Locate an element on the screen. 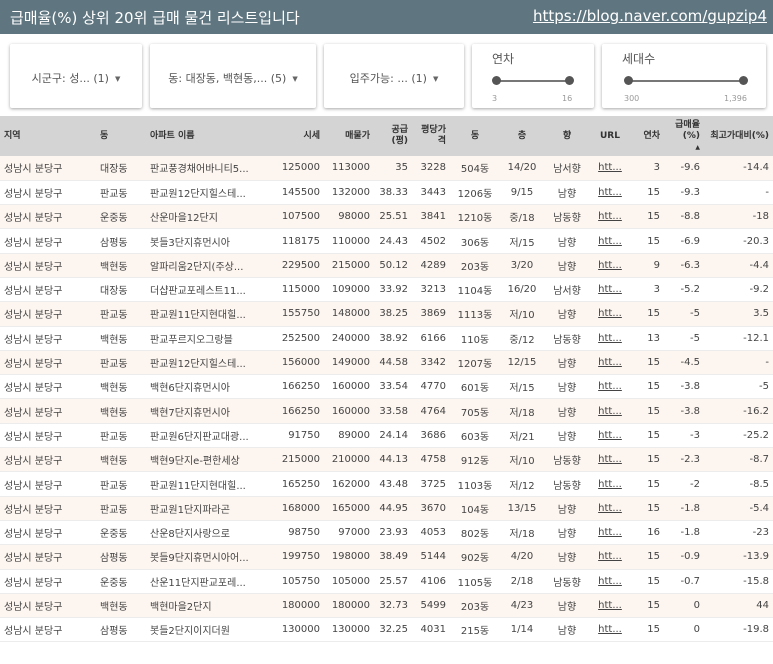  households-slider-max-handle is located at coordinates (743, 80).